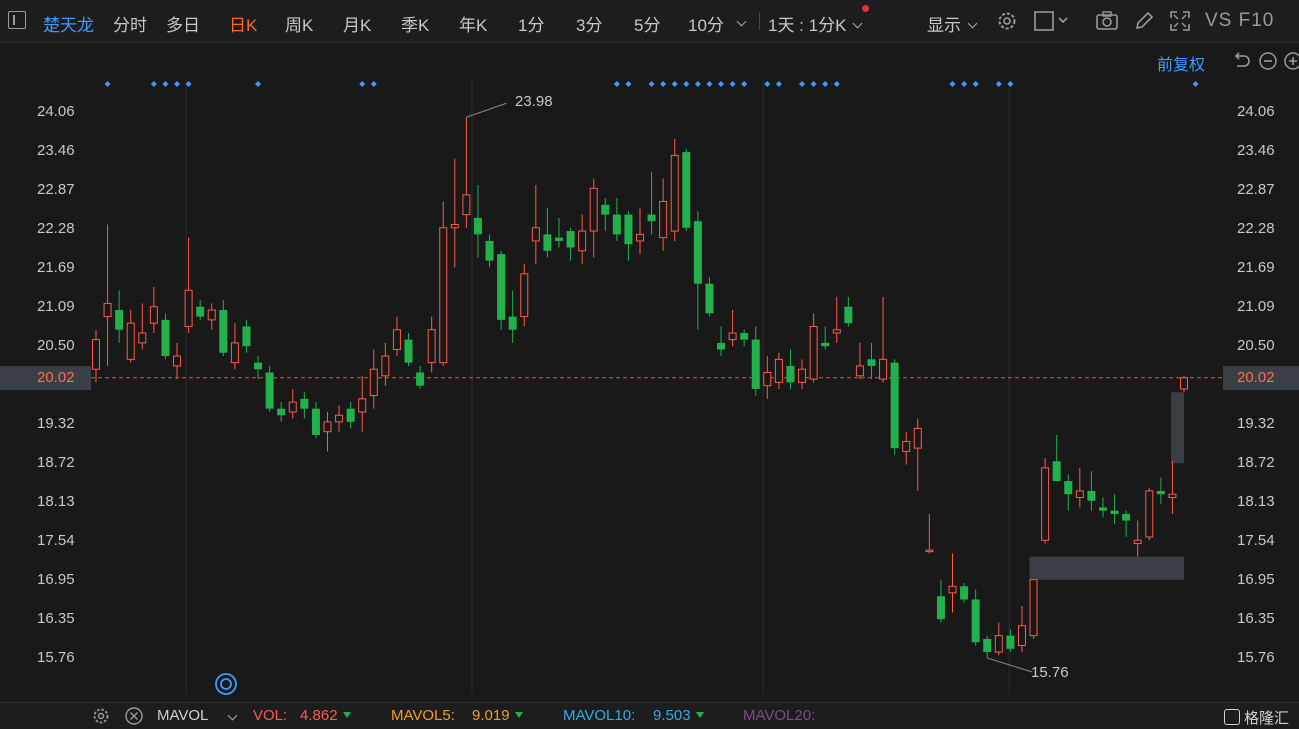  I want to click on down-arrow-icon, so click(699, 715).